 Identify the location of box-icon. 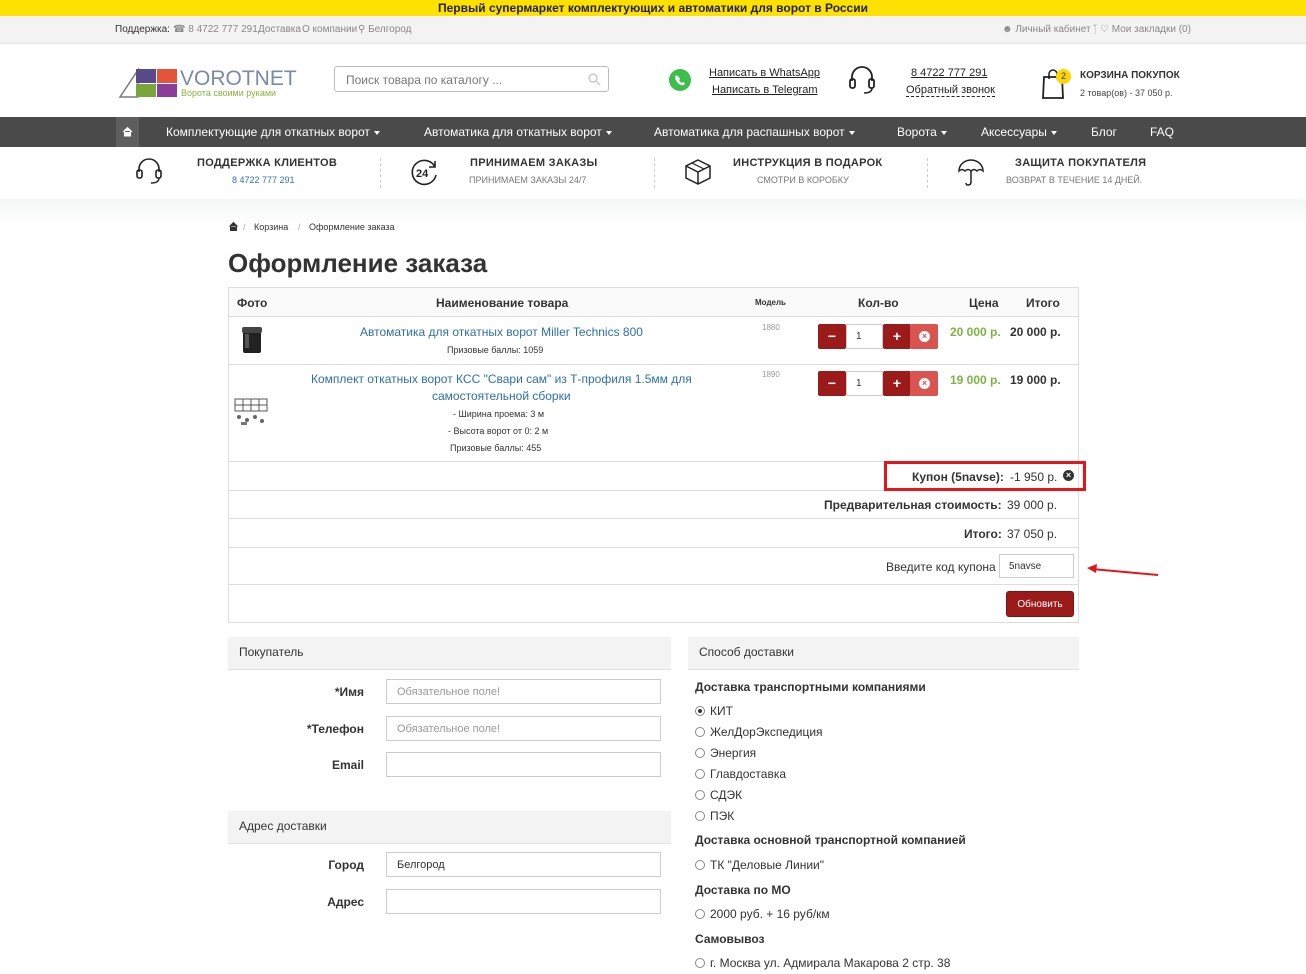
(698, 172).